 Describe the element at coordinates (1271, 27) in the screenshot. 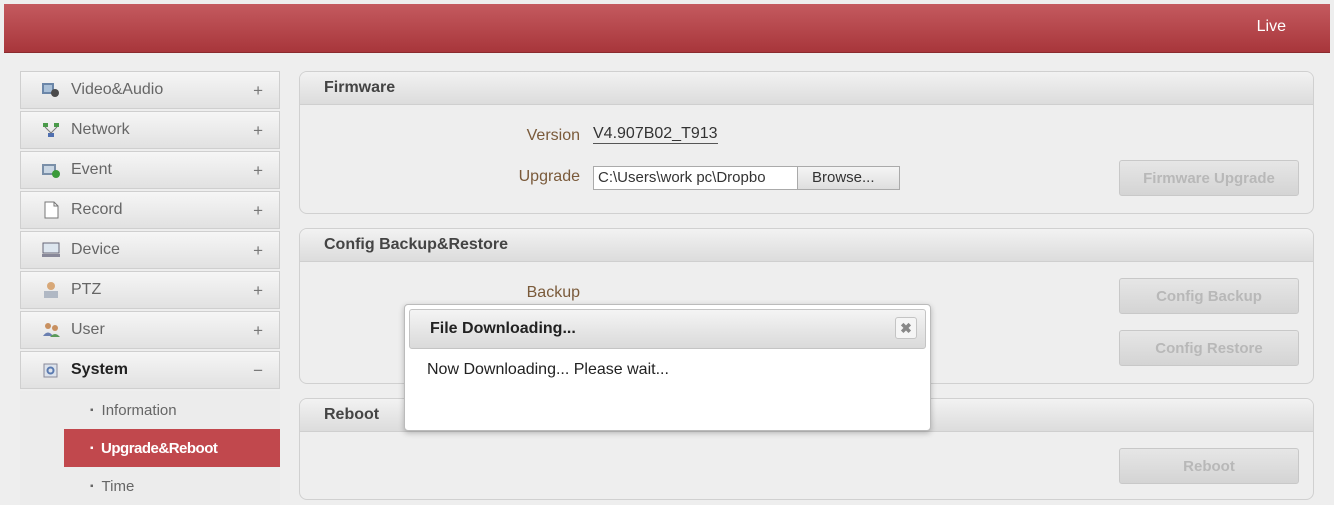

I see `live-link: Live` at that location.